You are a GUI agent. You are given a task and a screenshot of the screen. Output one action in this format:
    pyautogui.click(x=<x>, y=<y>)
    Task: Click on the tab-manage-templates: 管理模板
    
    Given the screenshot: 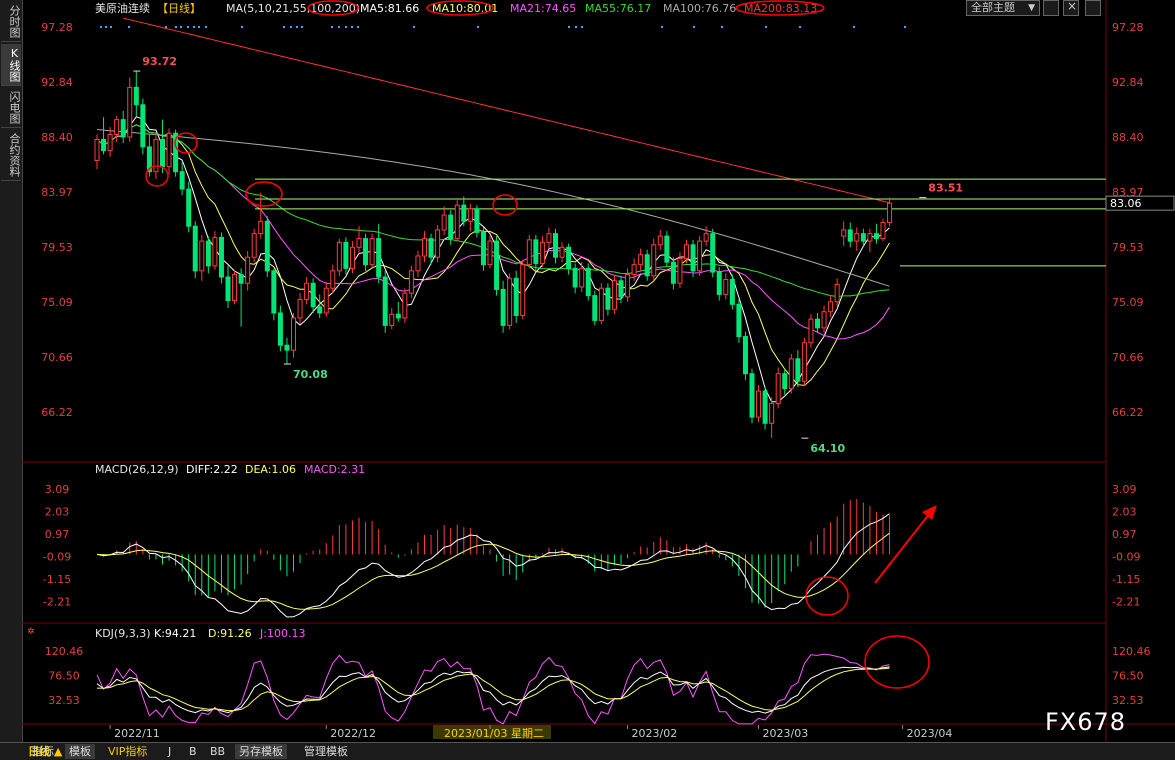 What is the action you would take?
    pyautogui.click(x=326, y=751)
    